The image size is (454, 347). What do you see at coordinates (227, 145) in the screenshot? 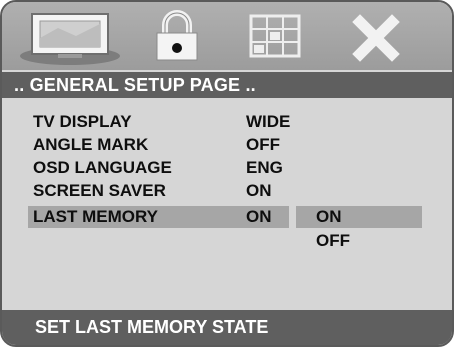
I see `setting-row-angle-mark: ANGLE MARK OFF` at bounding box center [227, 145].